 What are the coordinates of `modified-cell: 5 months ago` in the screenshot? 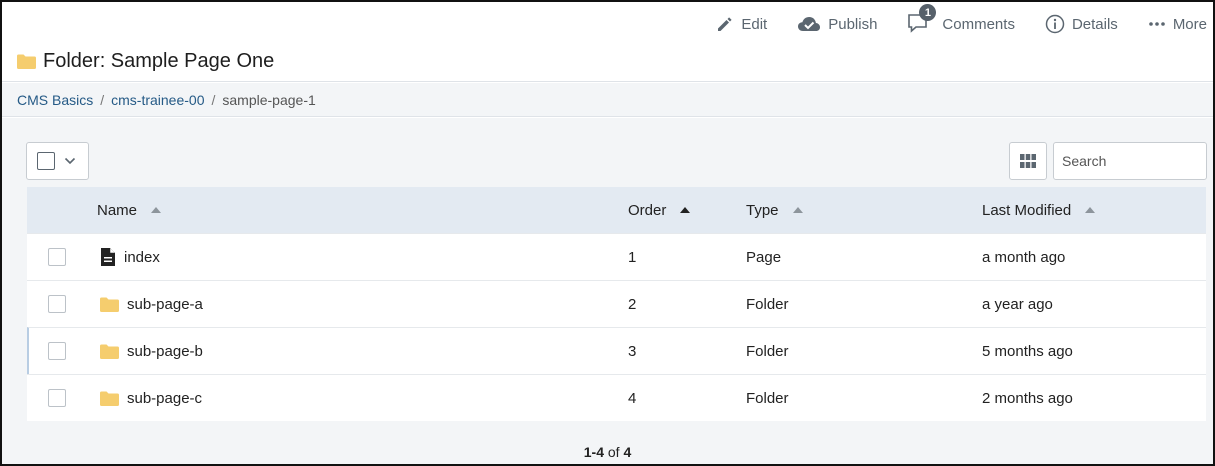 It's located at (1027, 351).